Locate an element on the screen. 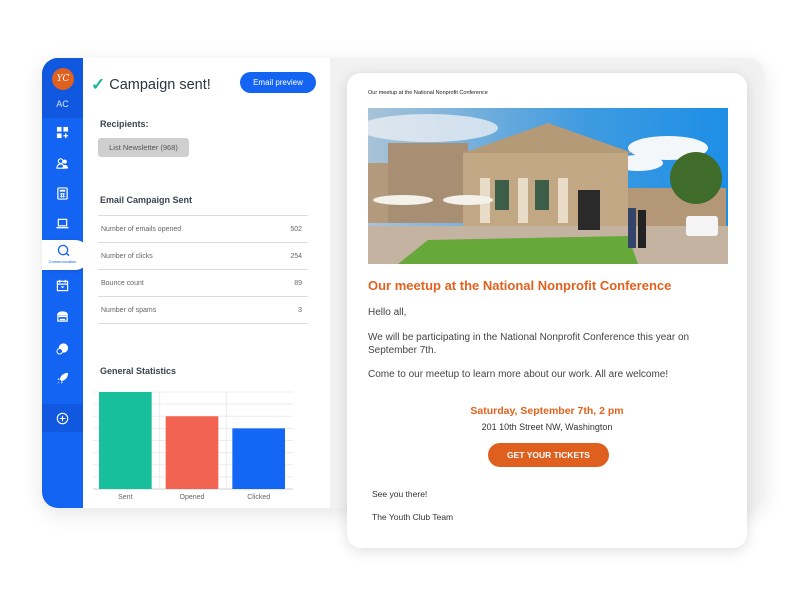  email-signoff: See you there! is located at coordinates (400, 494).